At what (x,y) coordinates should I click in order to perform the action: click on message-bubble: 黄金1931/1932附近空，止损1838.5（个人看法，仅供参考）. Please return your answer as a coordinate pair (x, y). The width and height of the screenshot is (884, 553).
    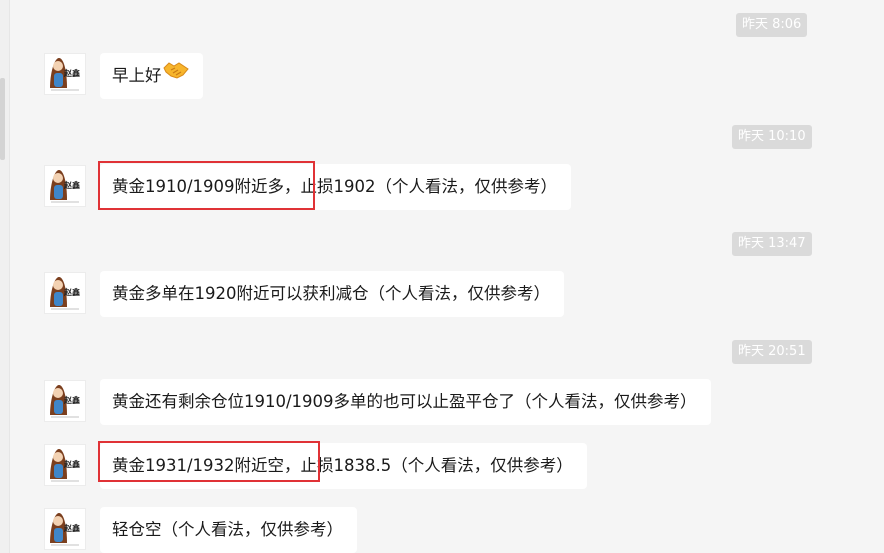
    Looking at the image, I should click on (343, 466).